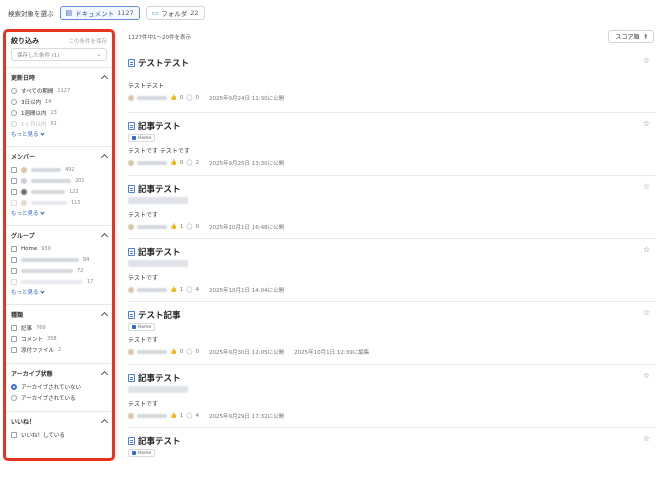  Describe the element at coordinates (392, 290) in the screenshot. I see `result-meta: 👍 1 ◯ 4 2025年10月1日 14:04に公開` at that location.